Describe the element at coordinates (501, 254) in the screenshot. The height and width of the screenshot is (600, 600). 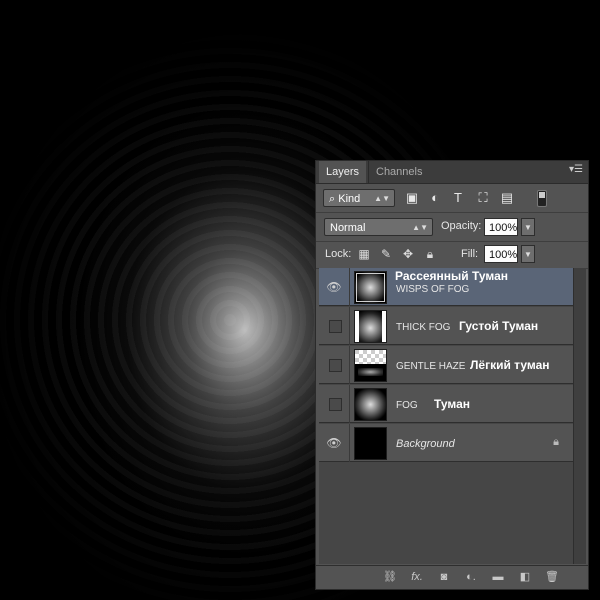
I see `fill-input: 100%` at that location.